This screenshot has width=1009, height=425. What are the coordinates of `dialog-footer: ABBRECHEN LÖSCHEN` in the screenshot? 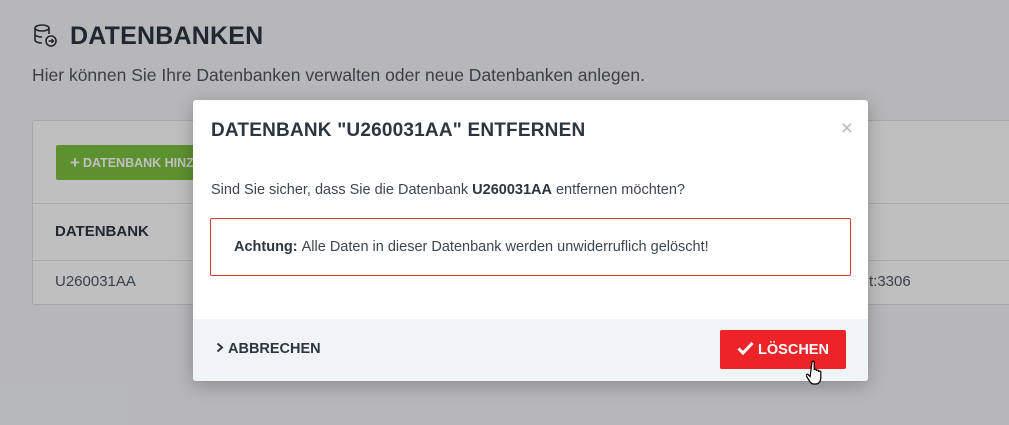 It's located at (530, 350).